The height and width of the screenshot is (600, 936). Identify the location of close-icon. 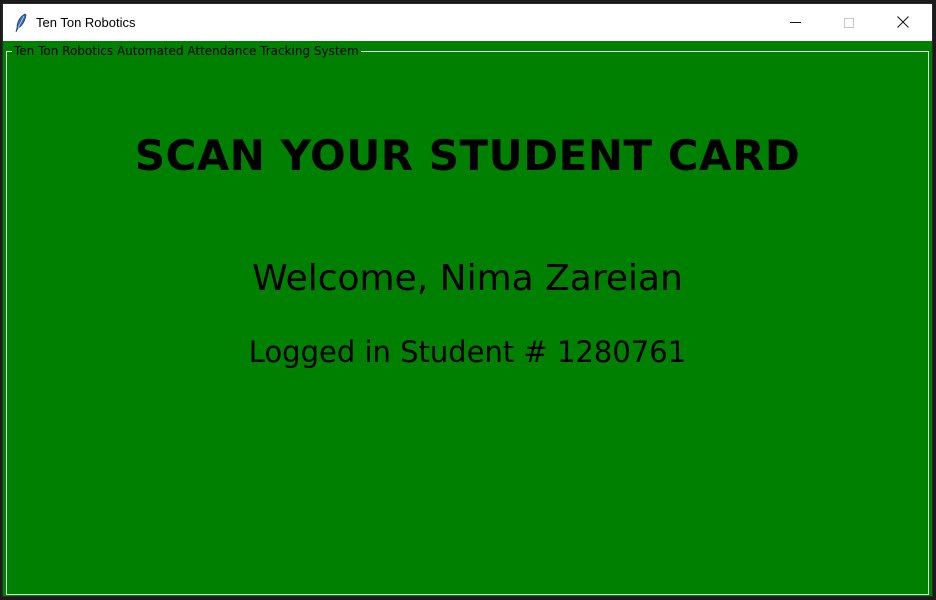
(903, 22).